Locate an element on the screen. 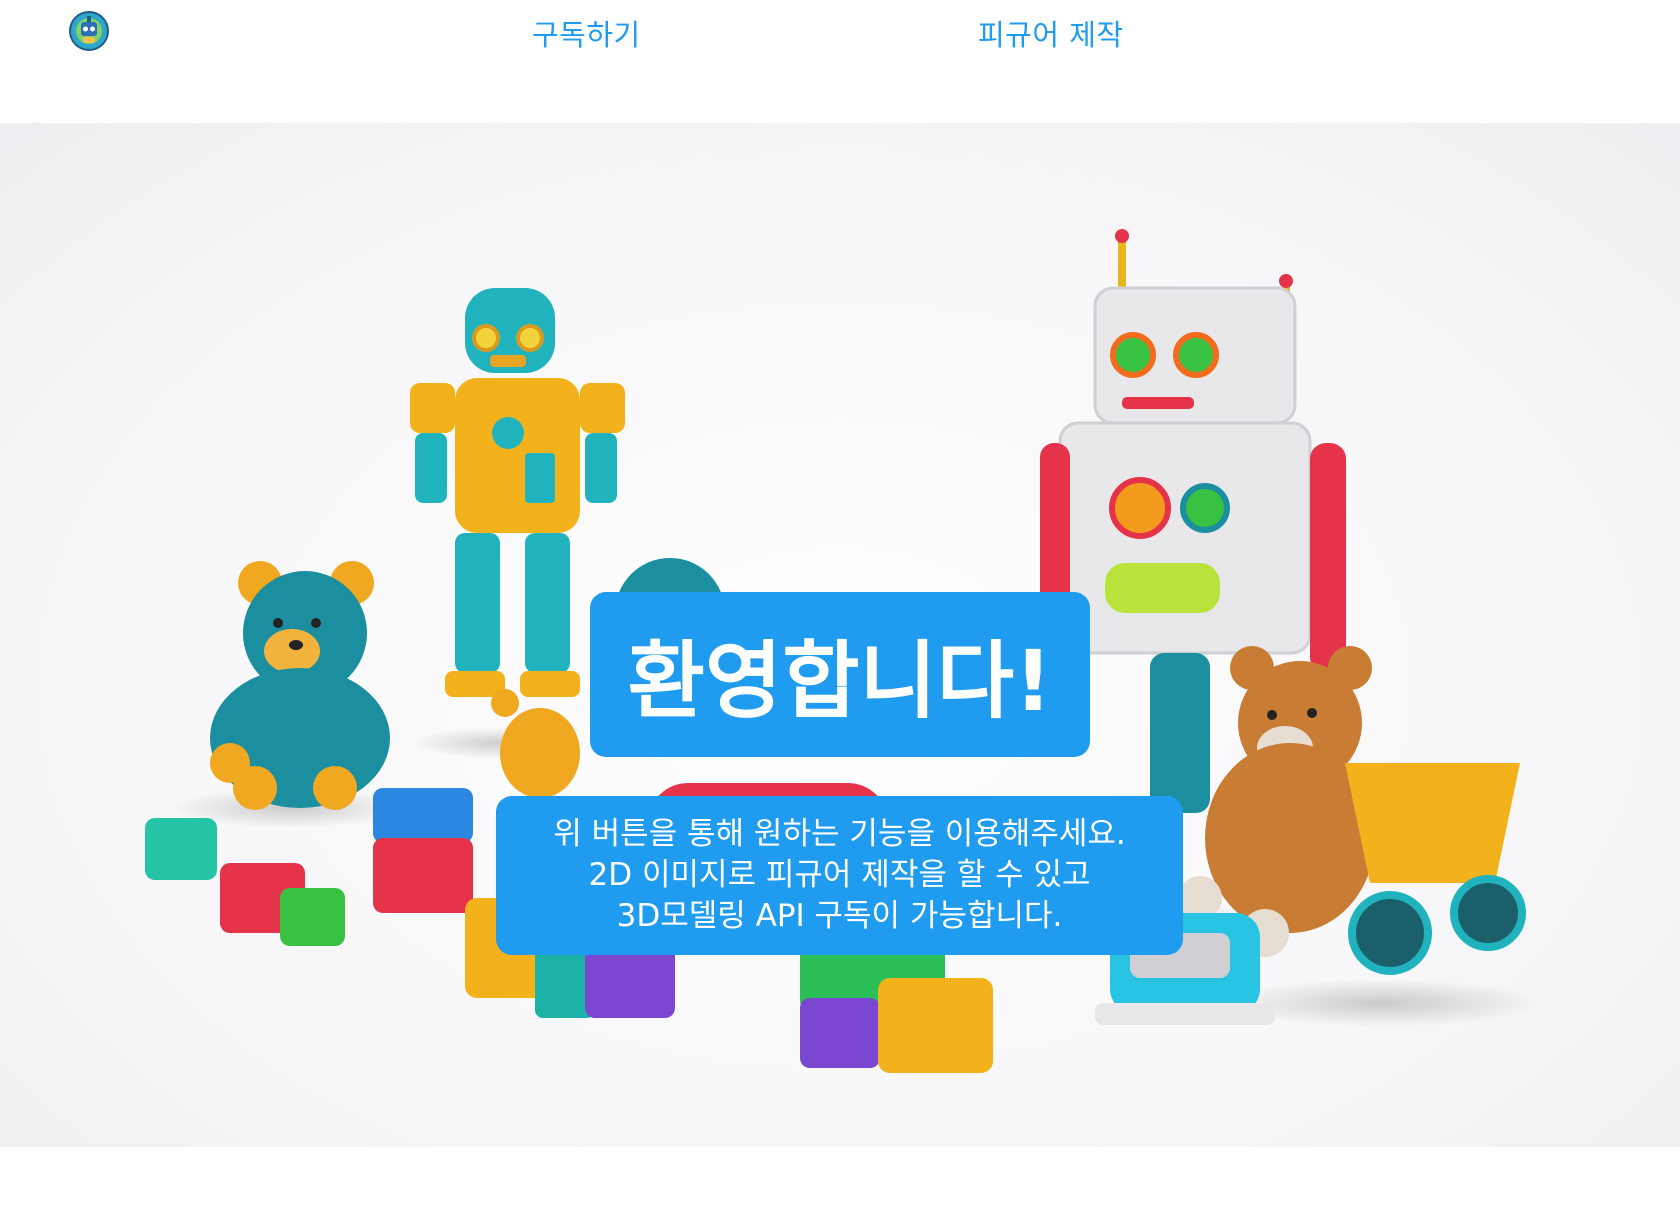 The image size is (1680, 1211). nav-subscribe-link: 구독하기 is located at coordinates (586, 33).